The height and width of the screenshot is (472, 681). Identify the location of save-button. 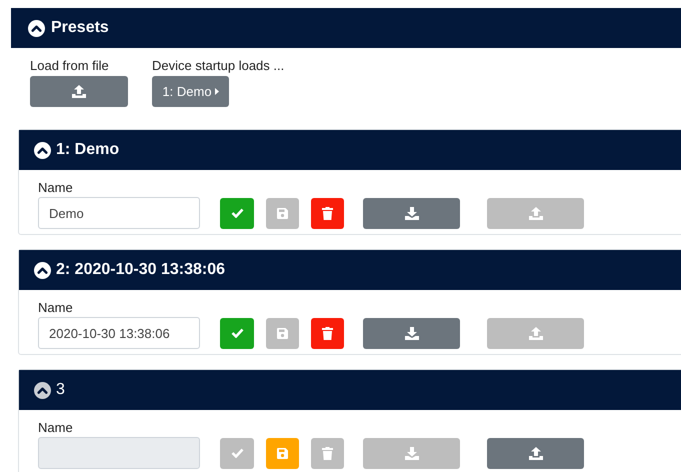
(282, 453).